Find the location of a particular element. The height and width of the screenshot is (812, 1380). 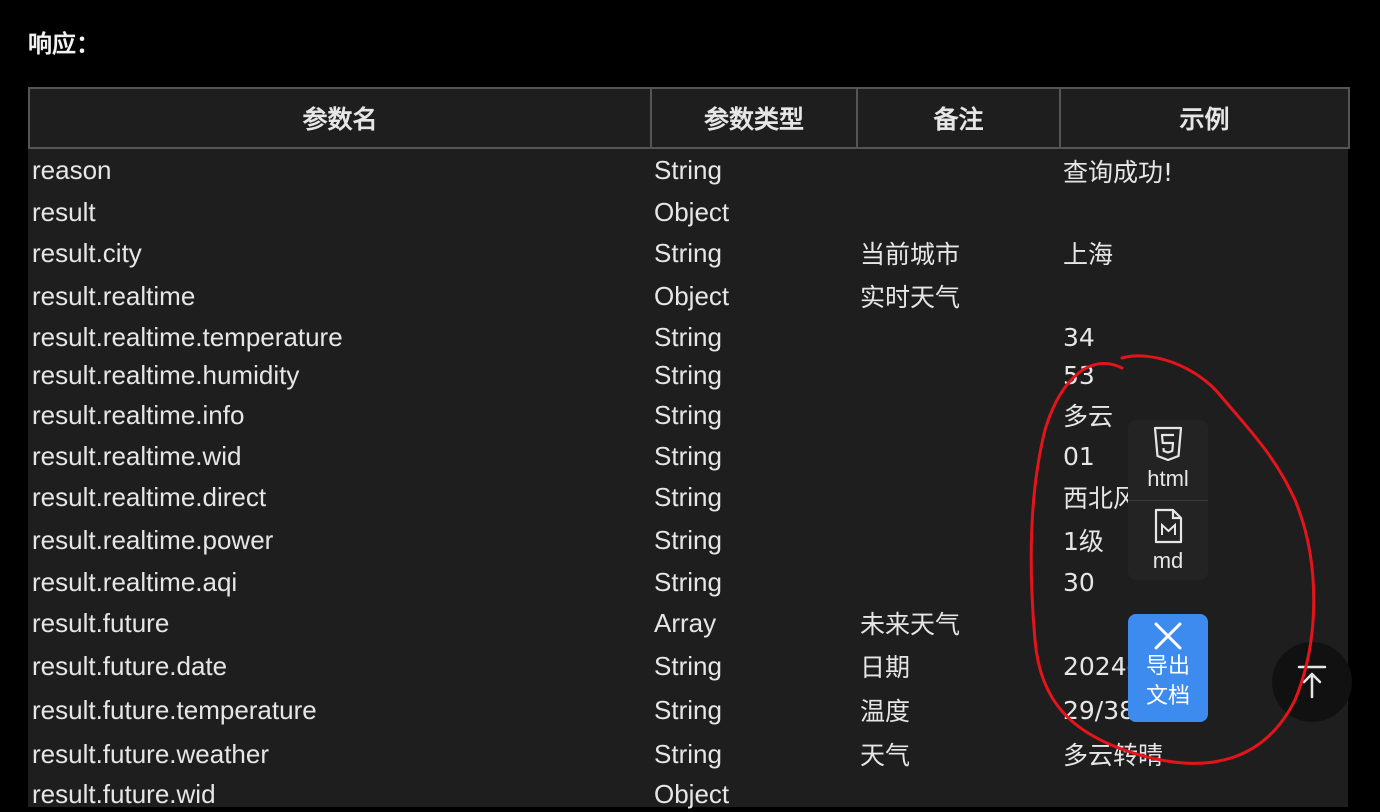

table-row: result.city String 当前城市 上海 is located at coordinates (689, 253).